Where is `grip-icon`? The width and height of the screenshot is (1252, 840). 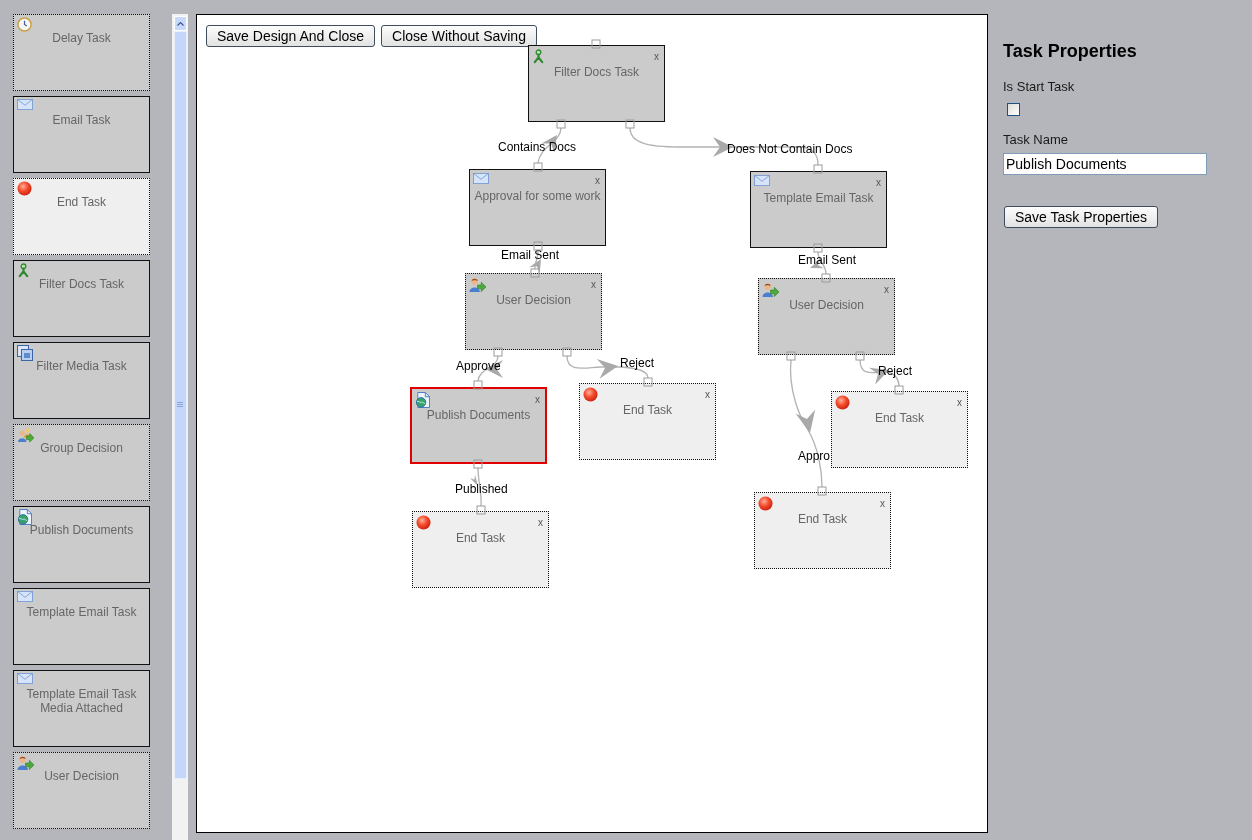
grip-icon is located at coordinates (180, 405).